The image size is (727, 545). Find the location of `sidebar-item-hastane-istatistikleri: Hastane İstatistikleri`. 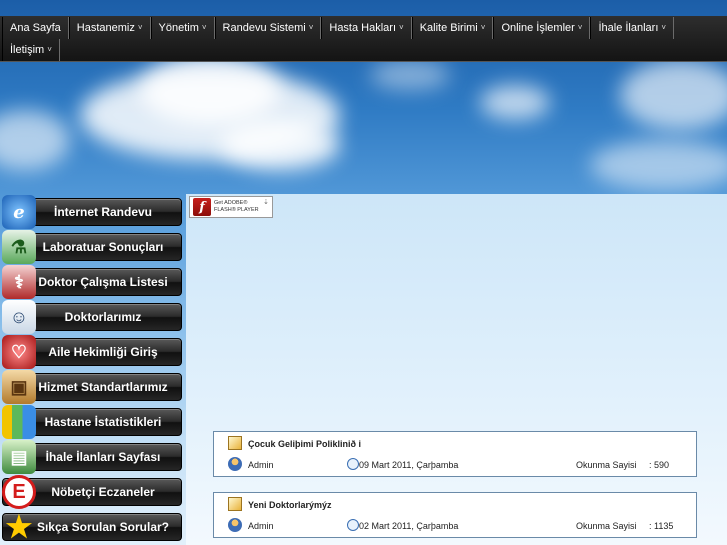

sidebar-item-hastane-istatistikleri: Hastane İstatistikleri is located at coordinates (92, 422).